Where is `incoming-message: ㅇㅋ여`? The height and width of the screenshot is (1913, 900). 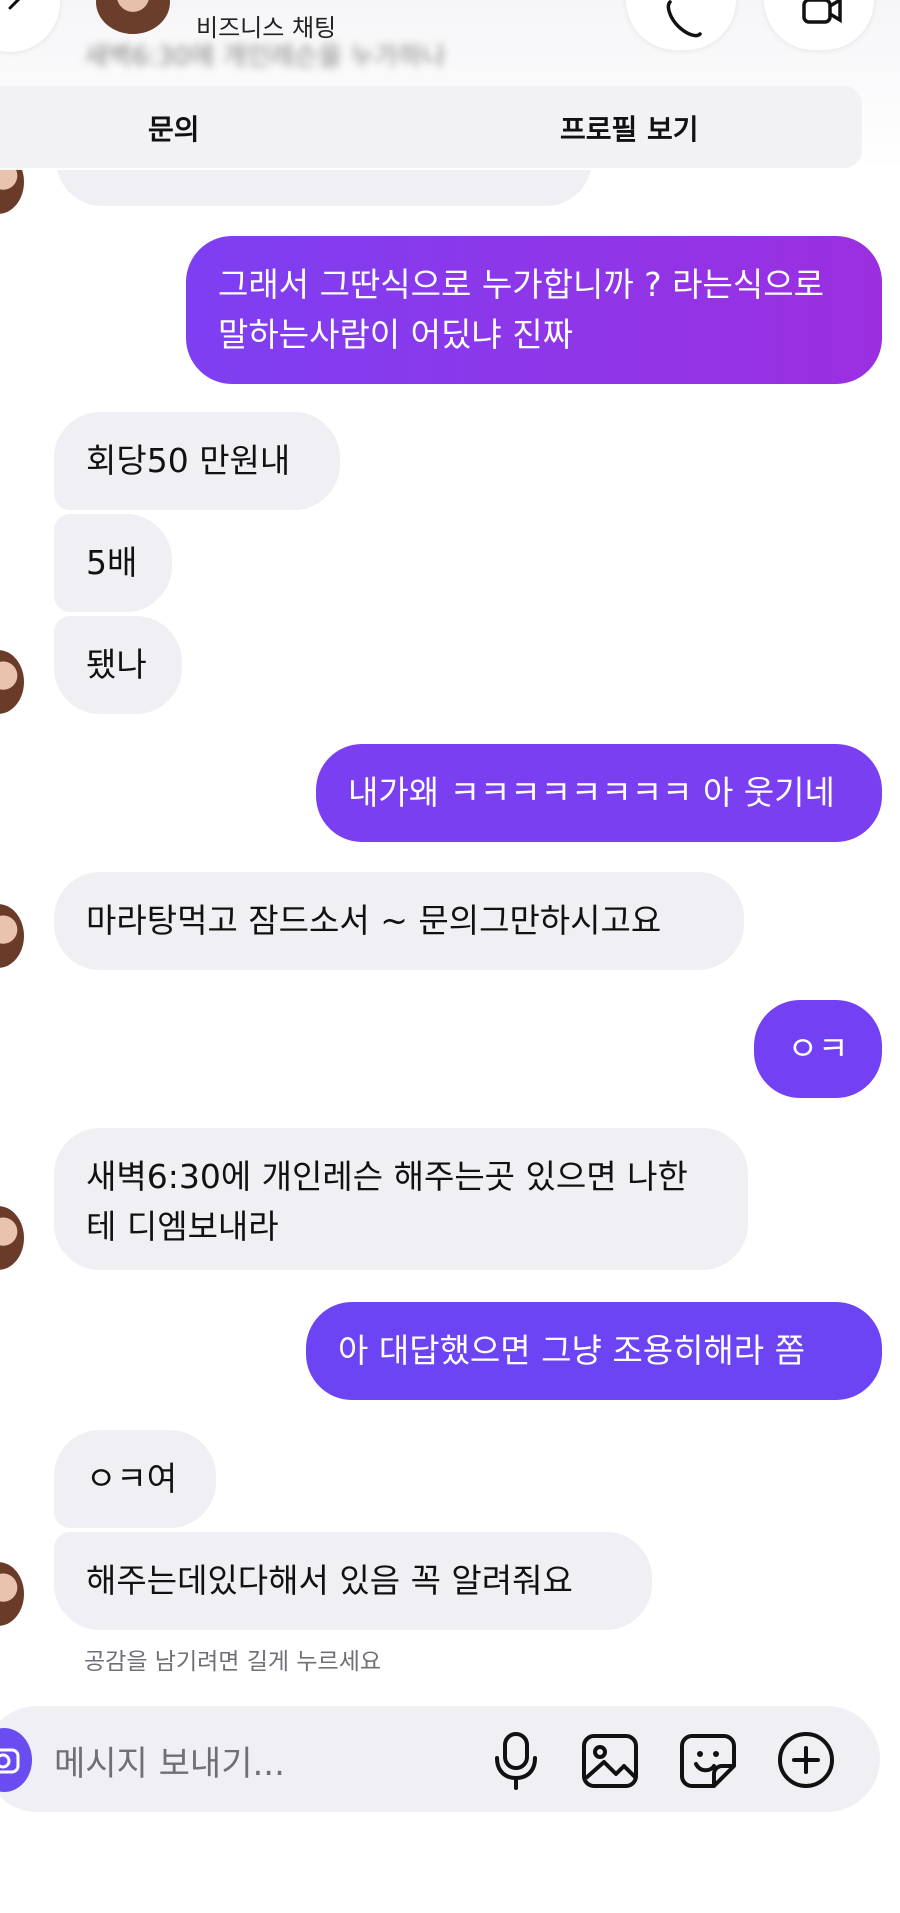
incoming-message: ㅇㅋ여 is located at coordinates (135, 1479).